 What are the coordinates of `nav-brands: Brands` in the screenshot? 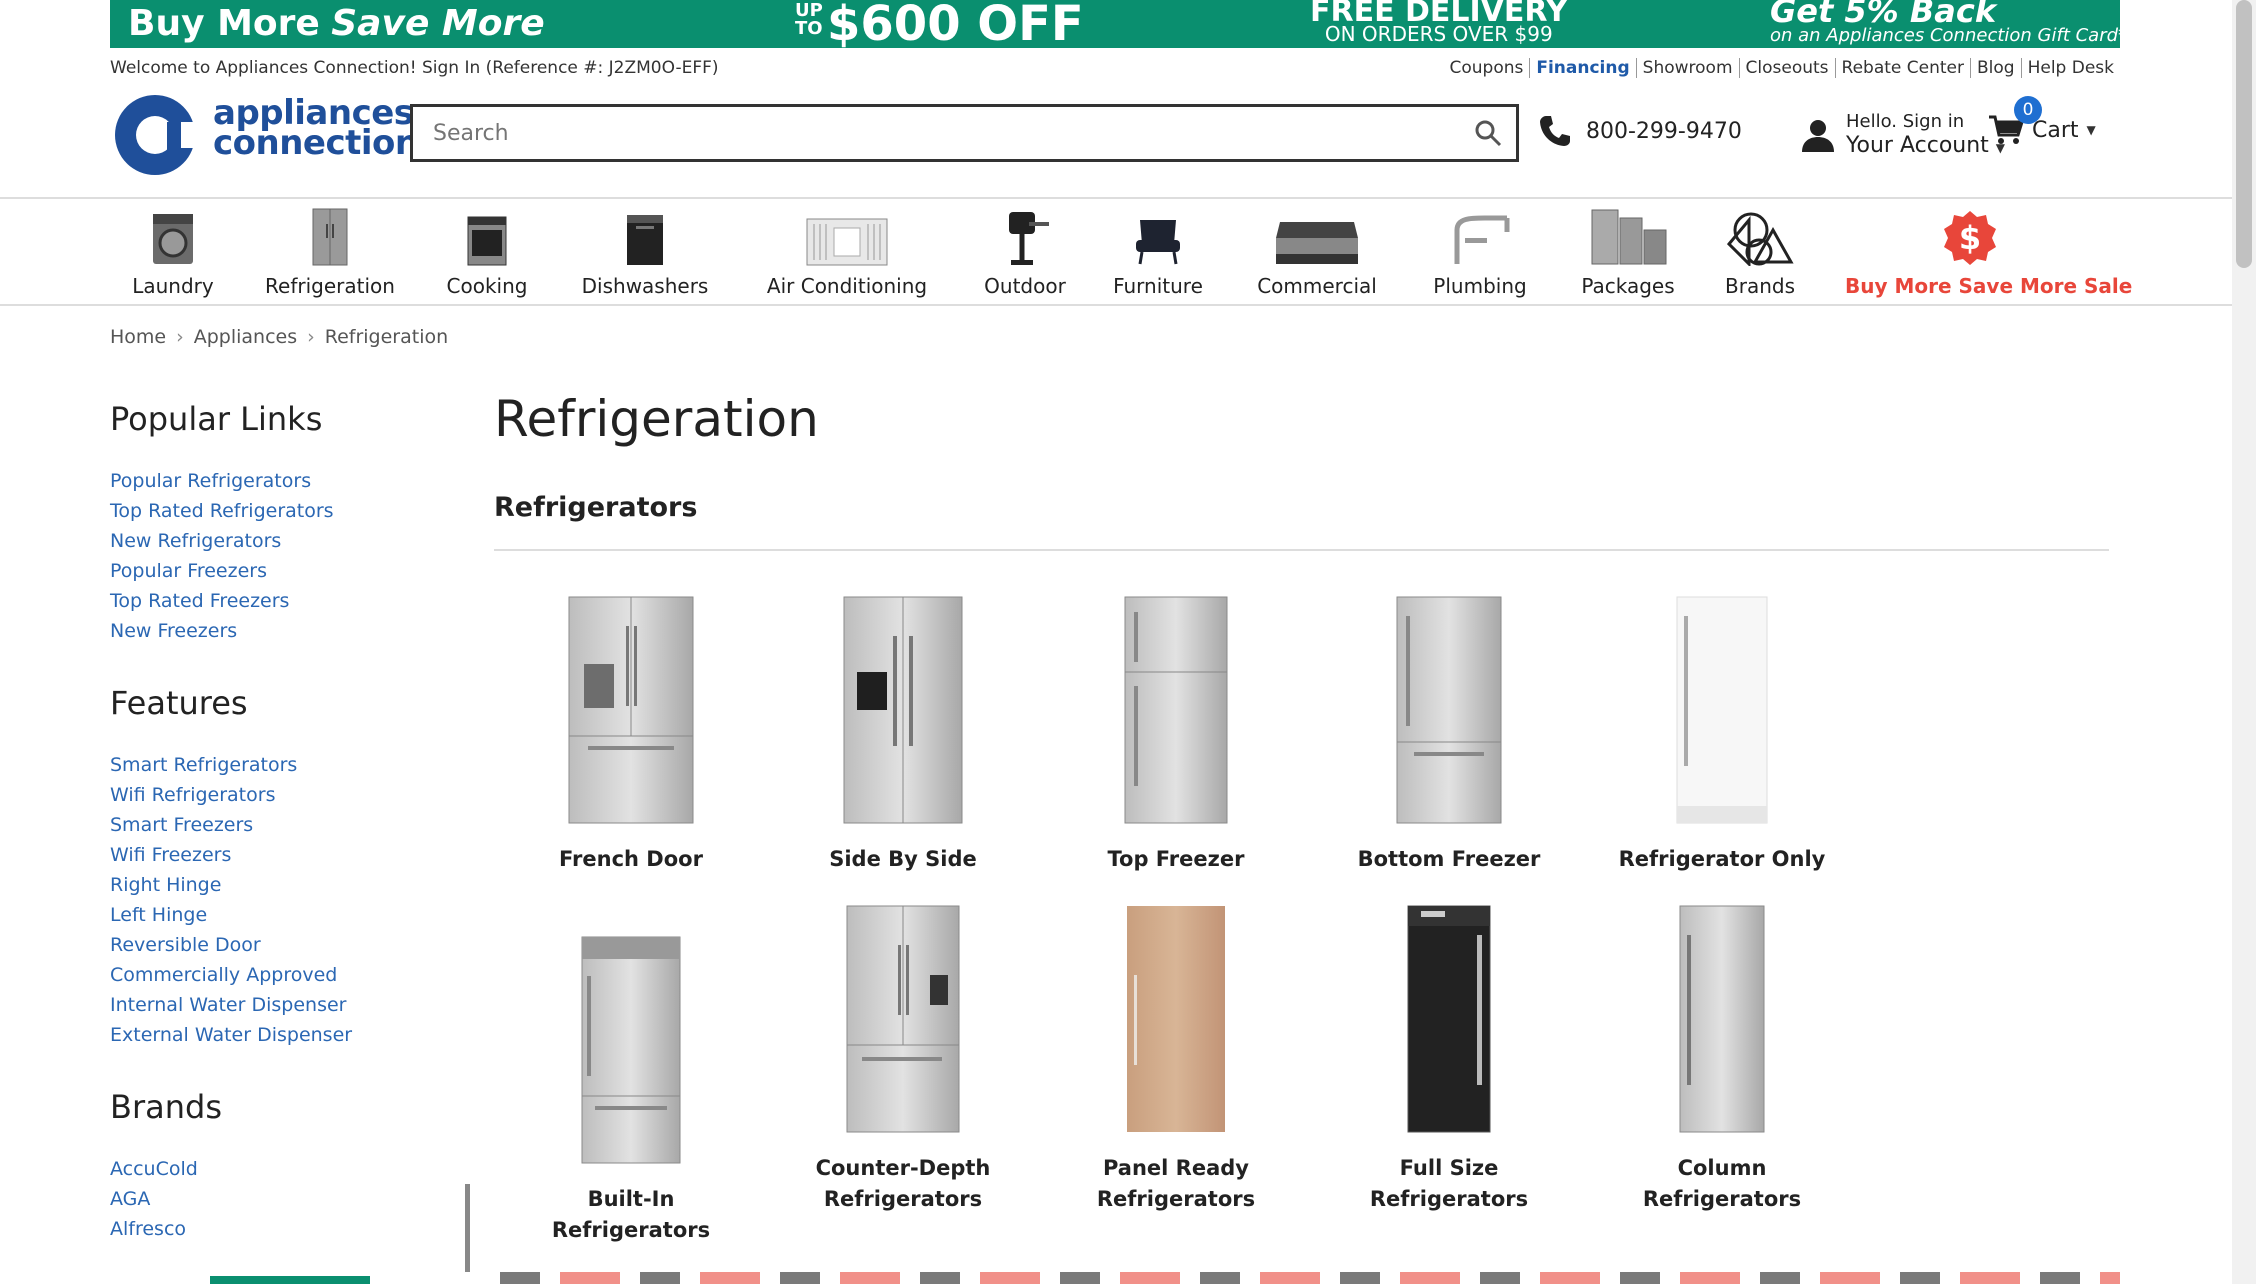 It's located at (1760, 252).